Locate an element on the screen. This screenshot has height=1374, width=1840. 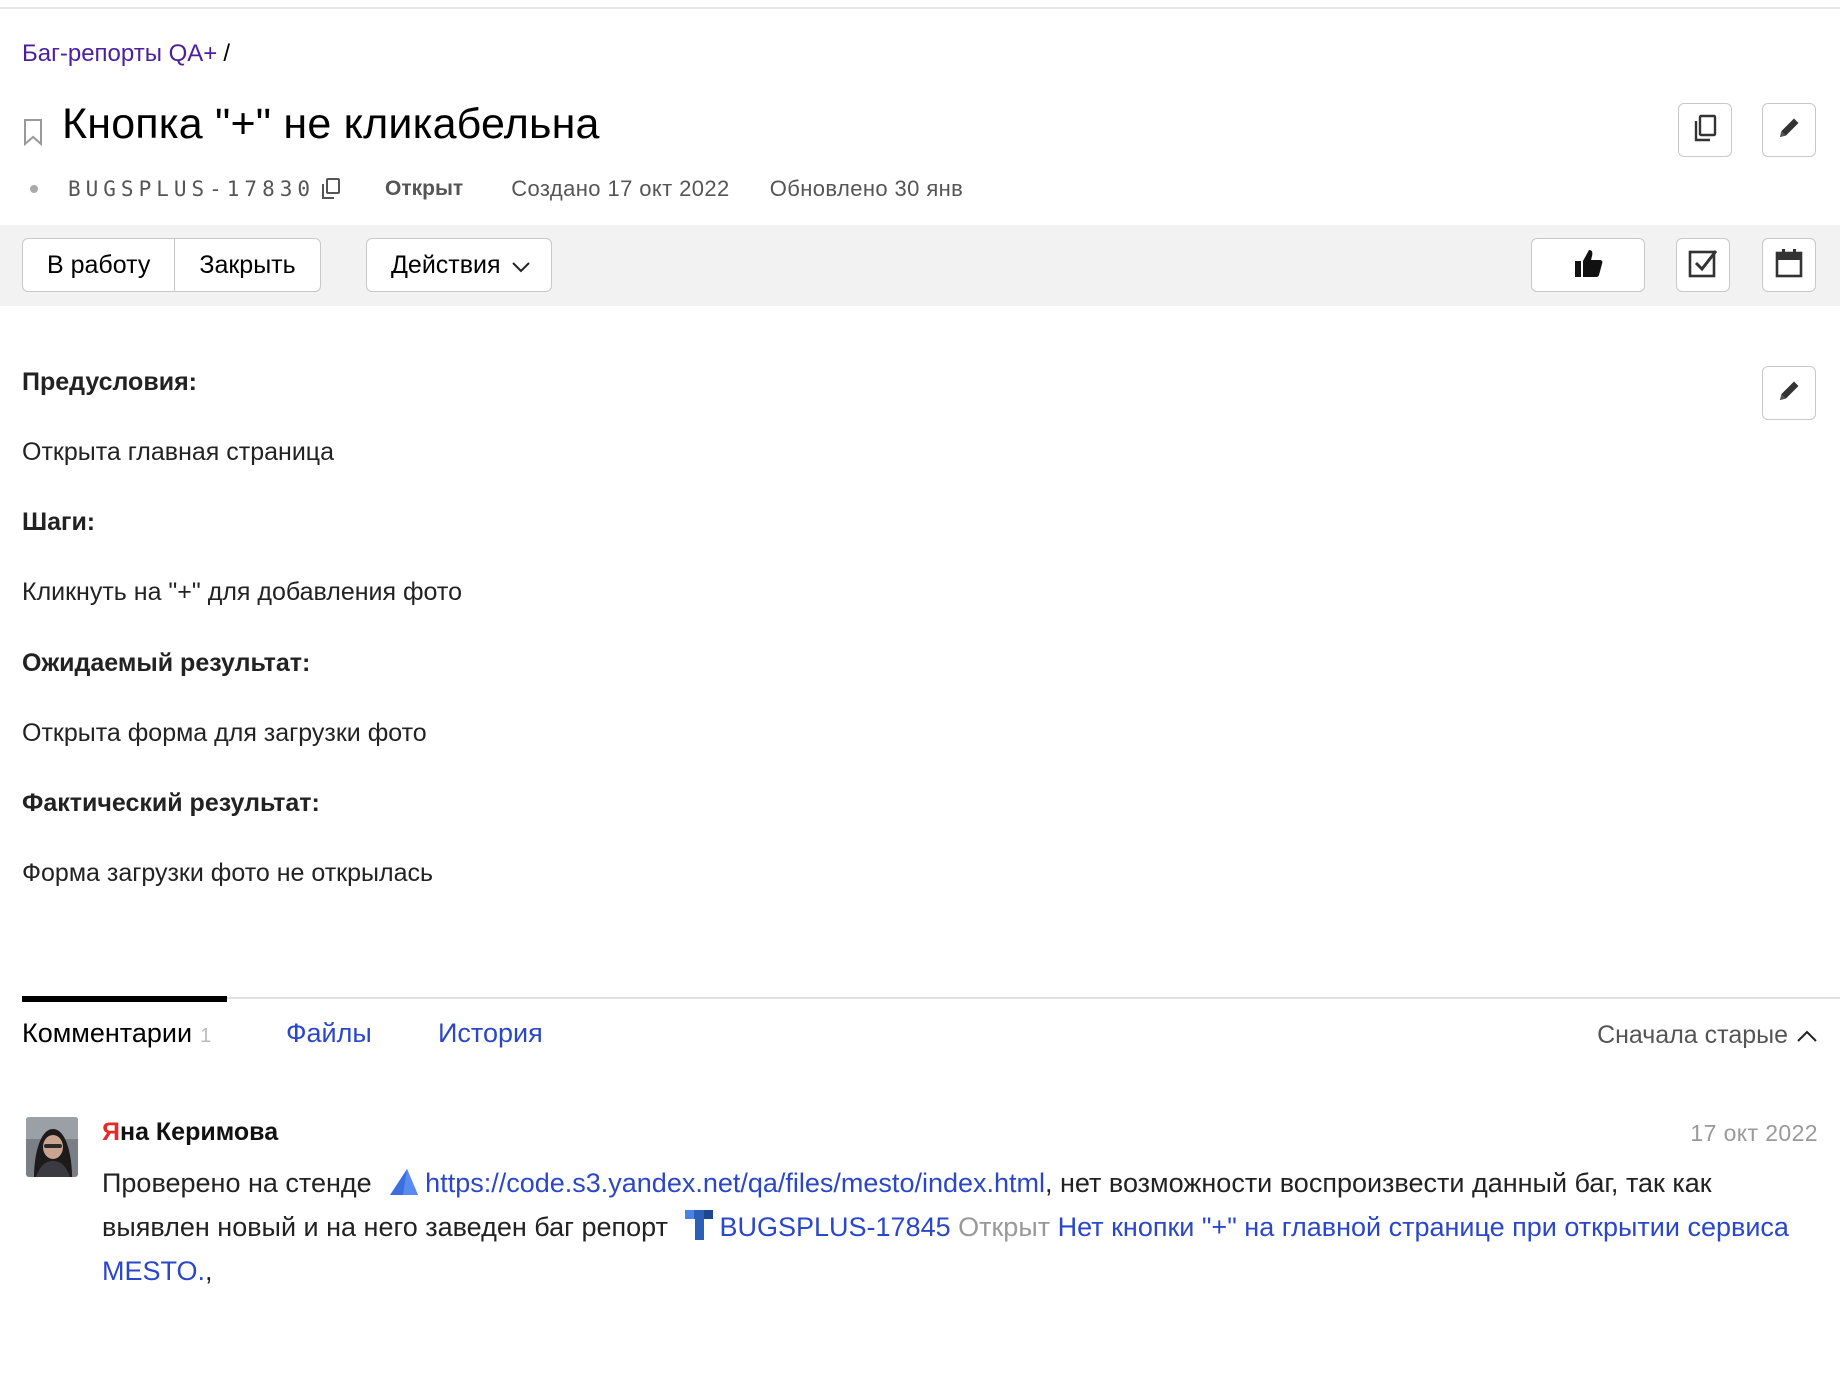
close-issue-button: Закрыть is located at coordinates (246, 265).